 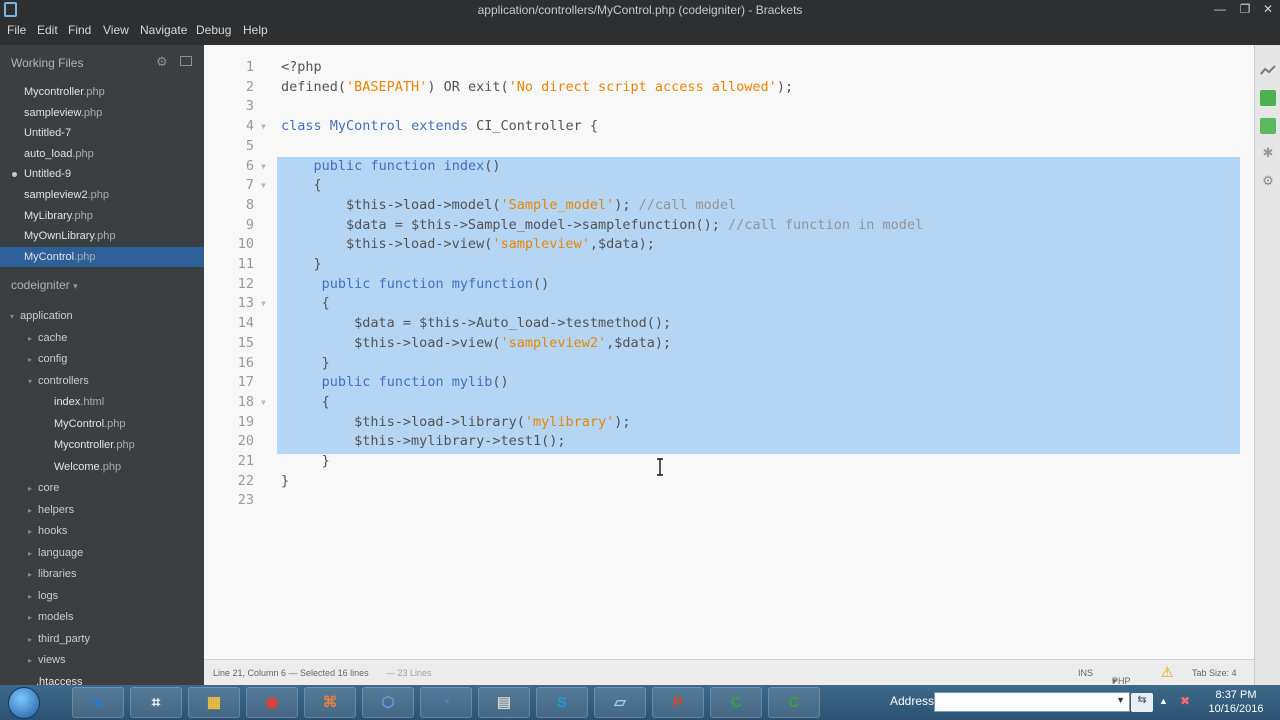 What do you see at coordinates (729, 286) in the screenshot?
I see `code-line: 12 public function myfunction()` at bounding box center [729, 286].